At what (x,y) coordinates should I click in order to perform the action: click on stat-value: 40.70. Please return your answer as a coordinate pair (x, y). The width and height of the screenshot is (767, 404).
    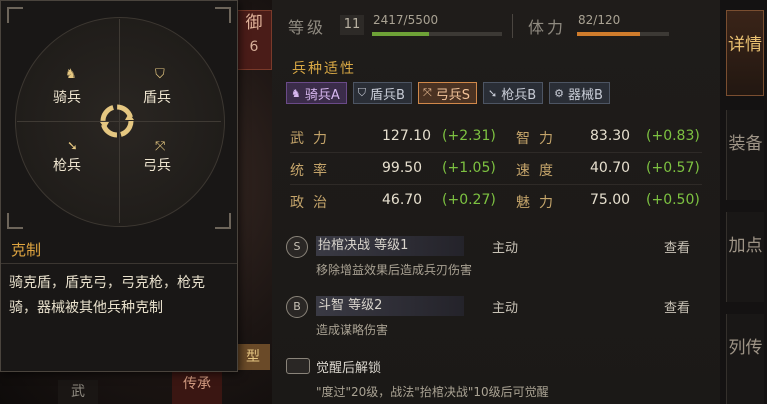
    Looking at the image, I should click on (610, 168).